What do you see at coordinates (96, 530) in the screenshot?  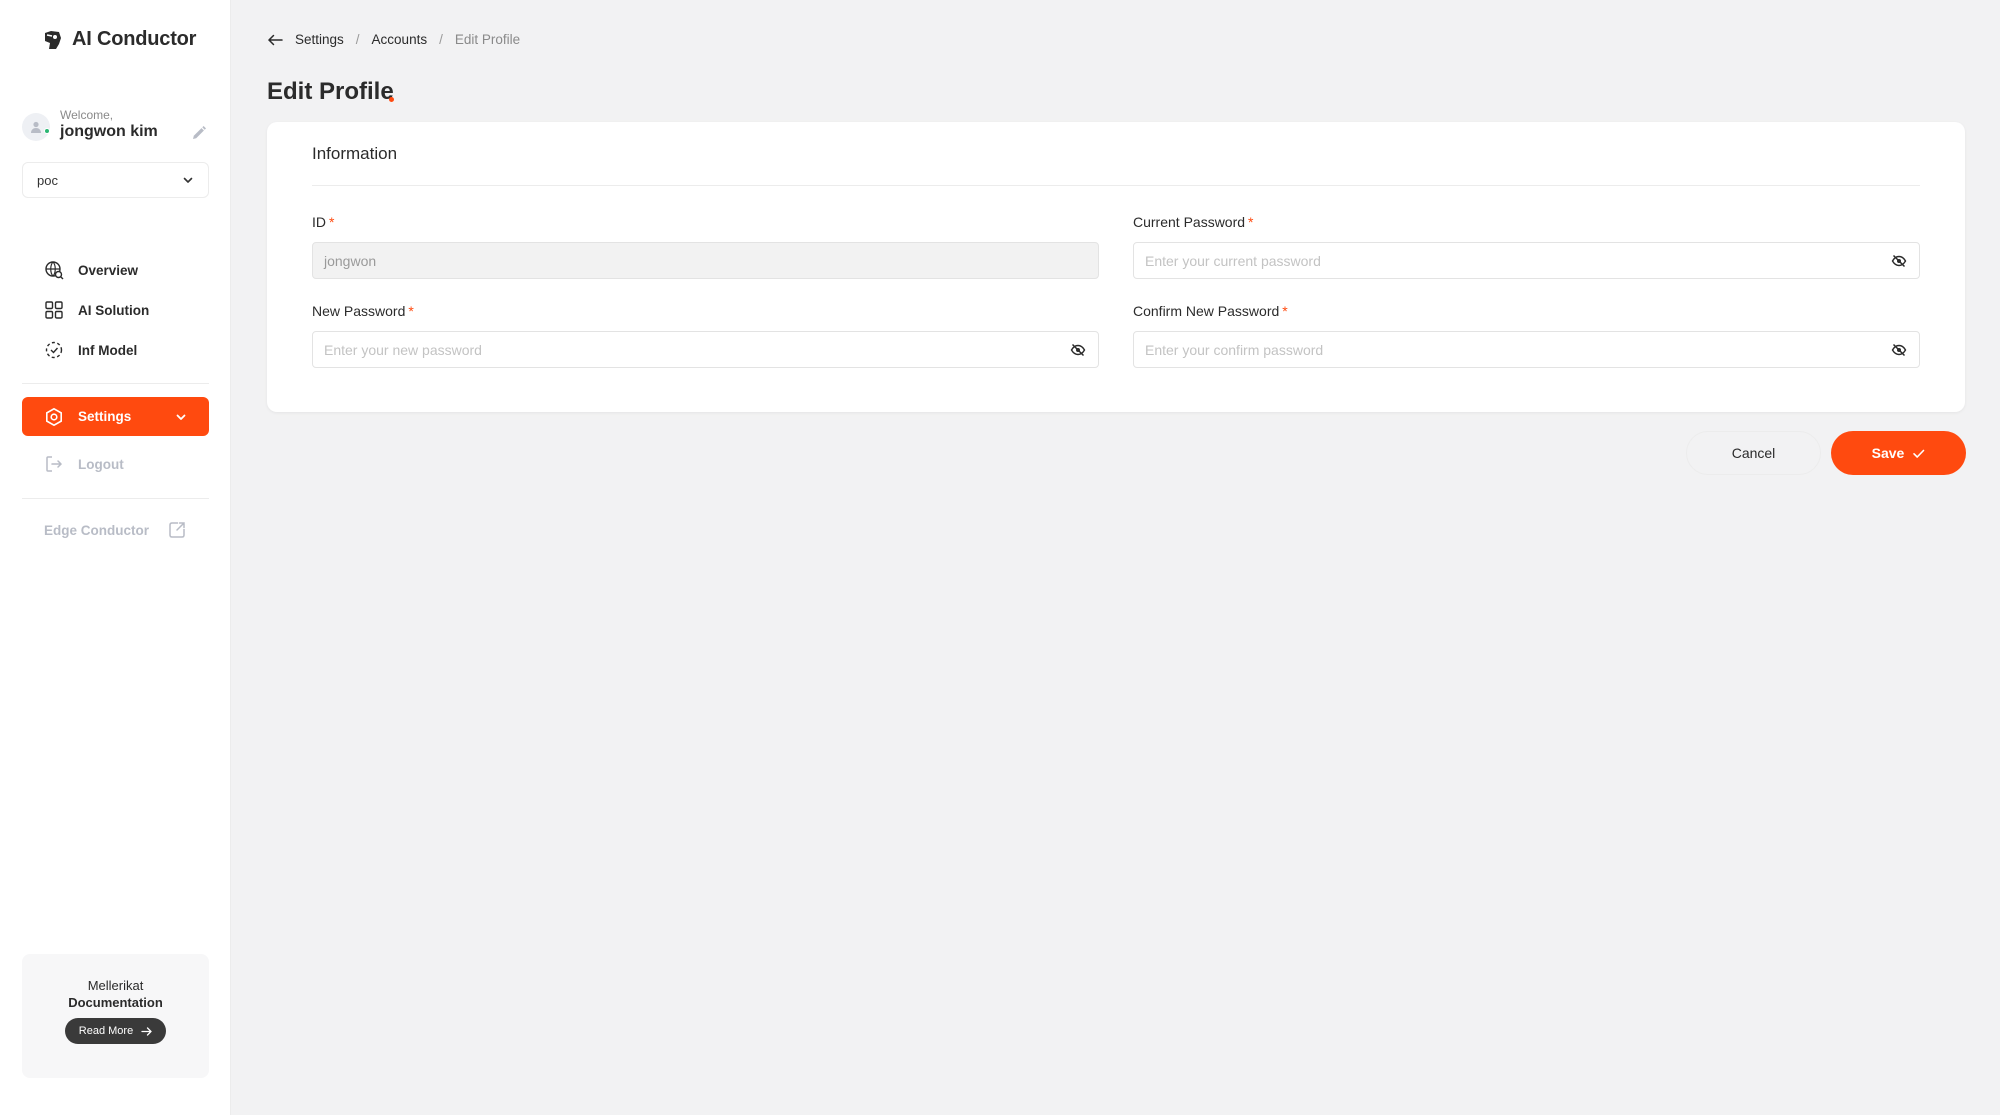 I see `edge-conductor-label: Edge Conductor` at bounding box center [96, 530].